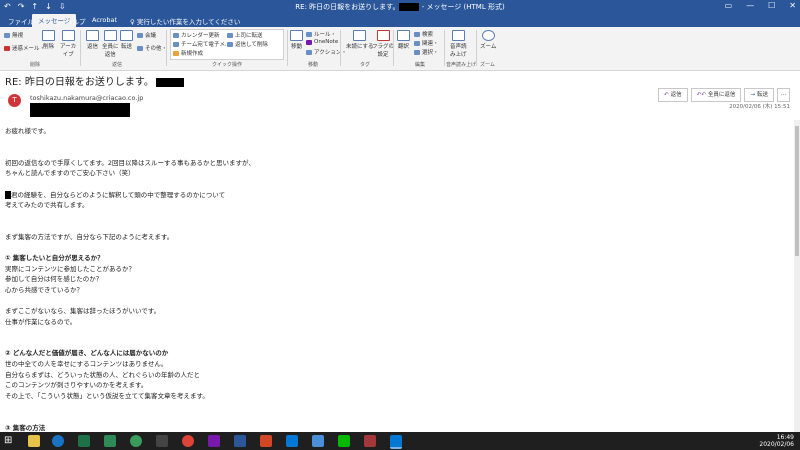  What do you see at coordinates (797, 276) in the screenshot?
I see `vertical-scrollbar` at bounding box center [797, 276].